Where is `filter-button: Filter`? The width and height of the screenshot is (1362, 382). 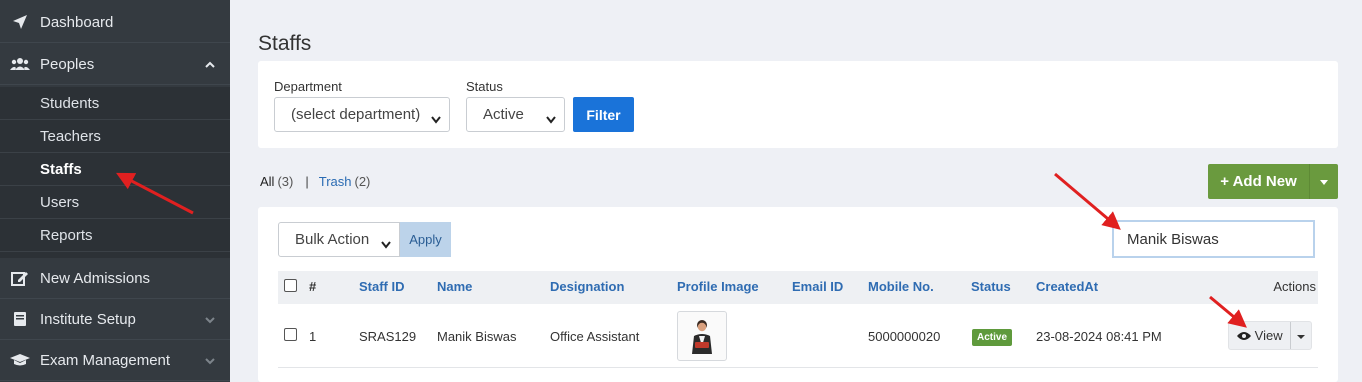
filter-button: Filter is located at coordinates (603, 114).